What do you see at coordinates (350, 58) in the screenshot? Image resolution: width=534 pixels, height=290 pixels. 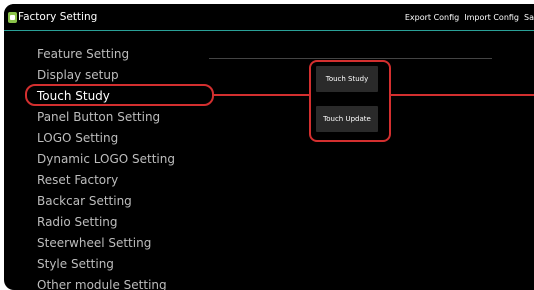 I see `content-divider` at bounding box center [350, 58].